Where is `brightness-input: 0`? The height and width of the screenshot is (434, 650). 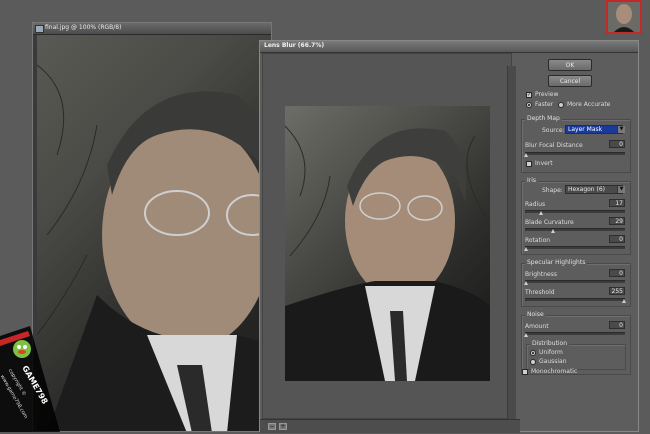
brightness-input: 0 is located at coordinates (617, 273).